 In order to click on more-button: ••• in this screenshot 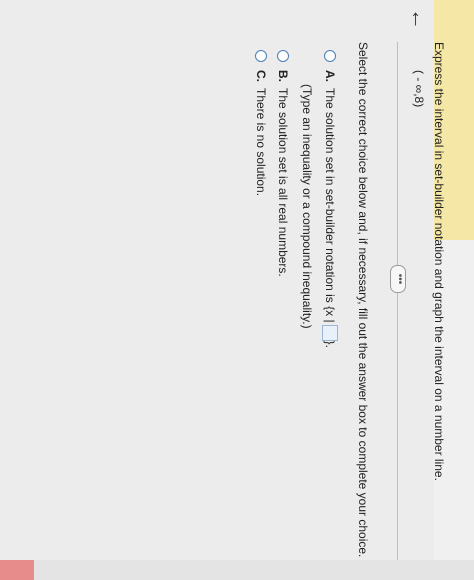, I will do `click(398, 279)`.